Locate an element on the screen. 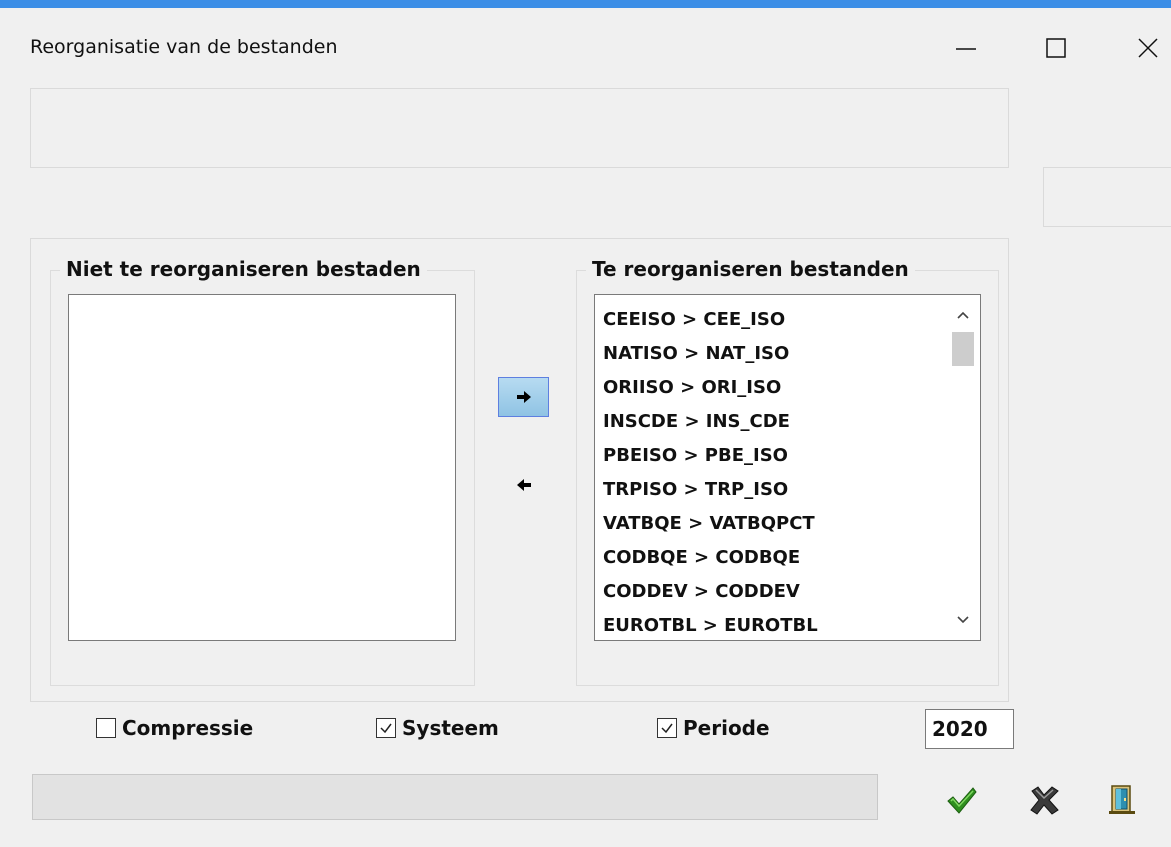 The height and width of the screenshot is (847, 1171). list-item: NATISO > NAT_ISO is located at coordinates (710, 354).